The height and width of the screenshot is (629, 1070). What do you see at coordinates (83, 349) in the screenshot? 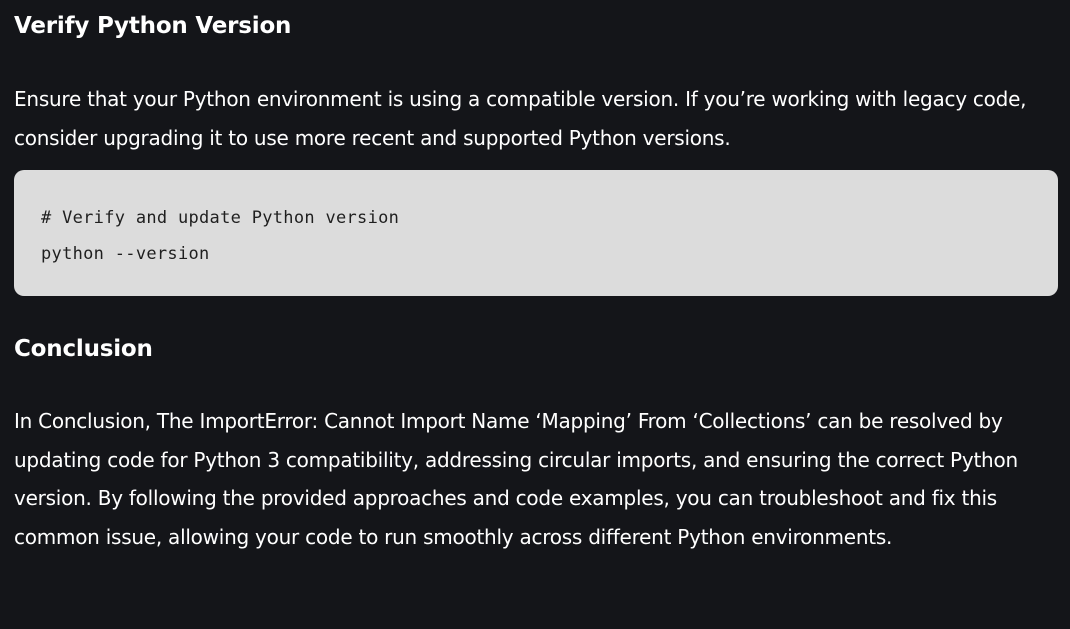
I see `section-heading-conclusion: Conclusion` at bounding box center [83, 349].